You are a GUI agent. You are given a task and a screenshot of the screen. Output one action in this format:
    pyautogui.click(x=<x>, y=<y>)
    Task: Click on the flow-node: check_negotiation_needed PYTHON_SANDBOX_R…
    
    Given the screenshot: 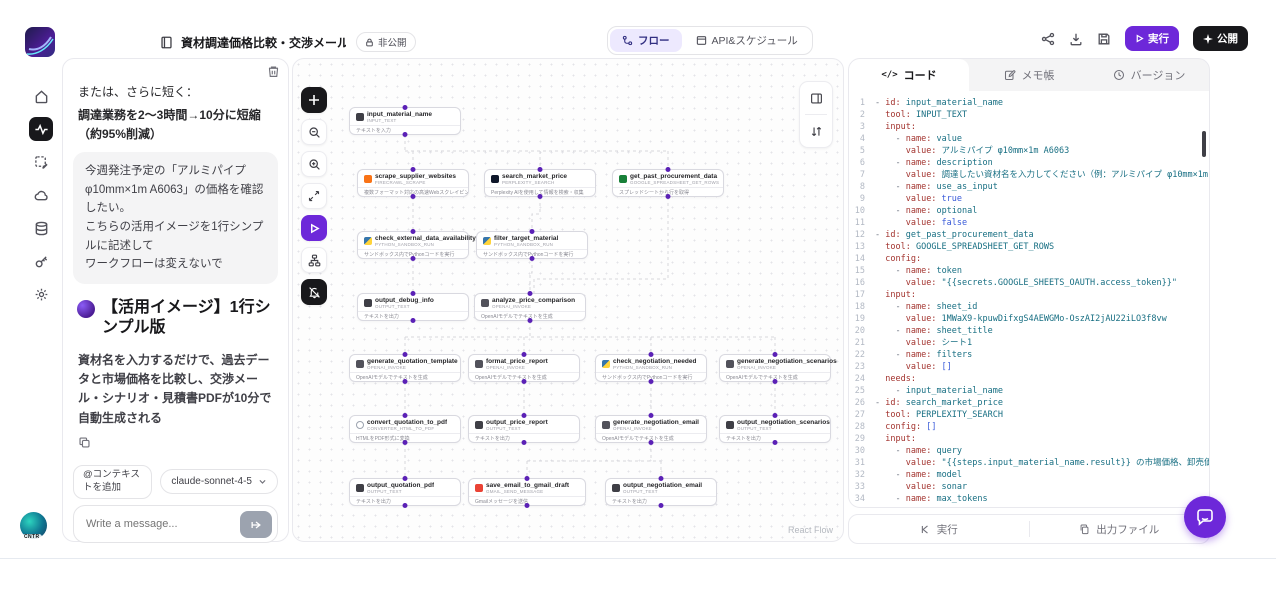 What is the action you would take?
    pyautogui.click(x=651, y=368)
    